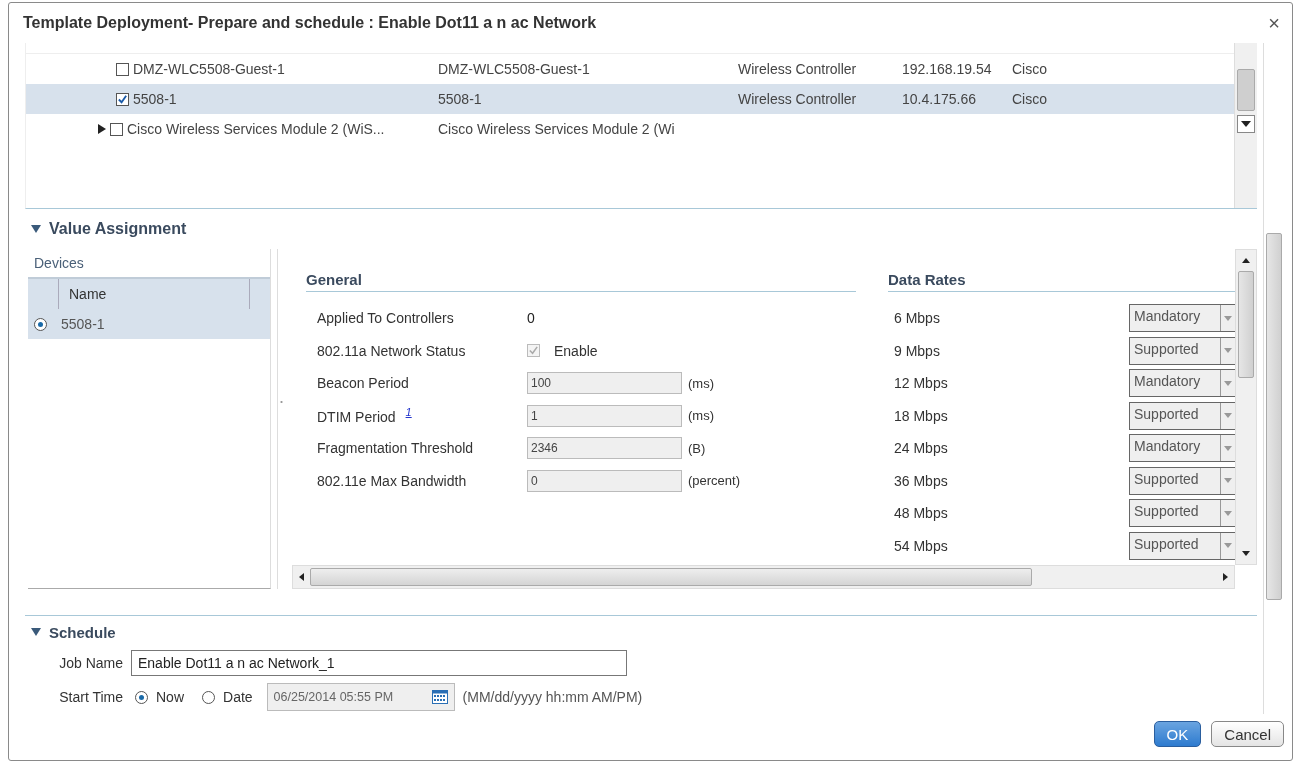 This screenshot has height=765, width=1297. What do you see at coordinates (392, 350) in the screenshot?
I see `field-label: 802.11a Network Status` at bounding box center [392, 350].